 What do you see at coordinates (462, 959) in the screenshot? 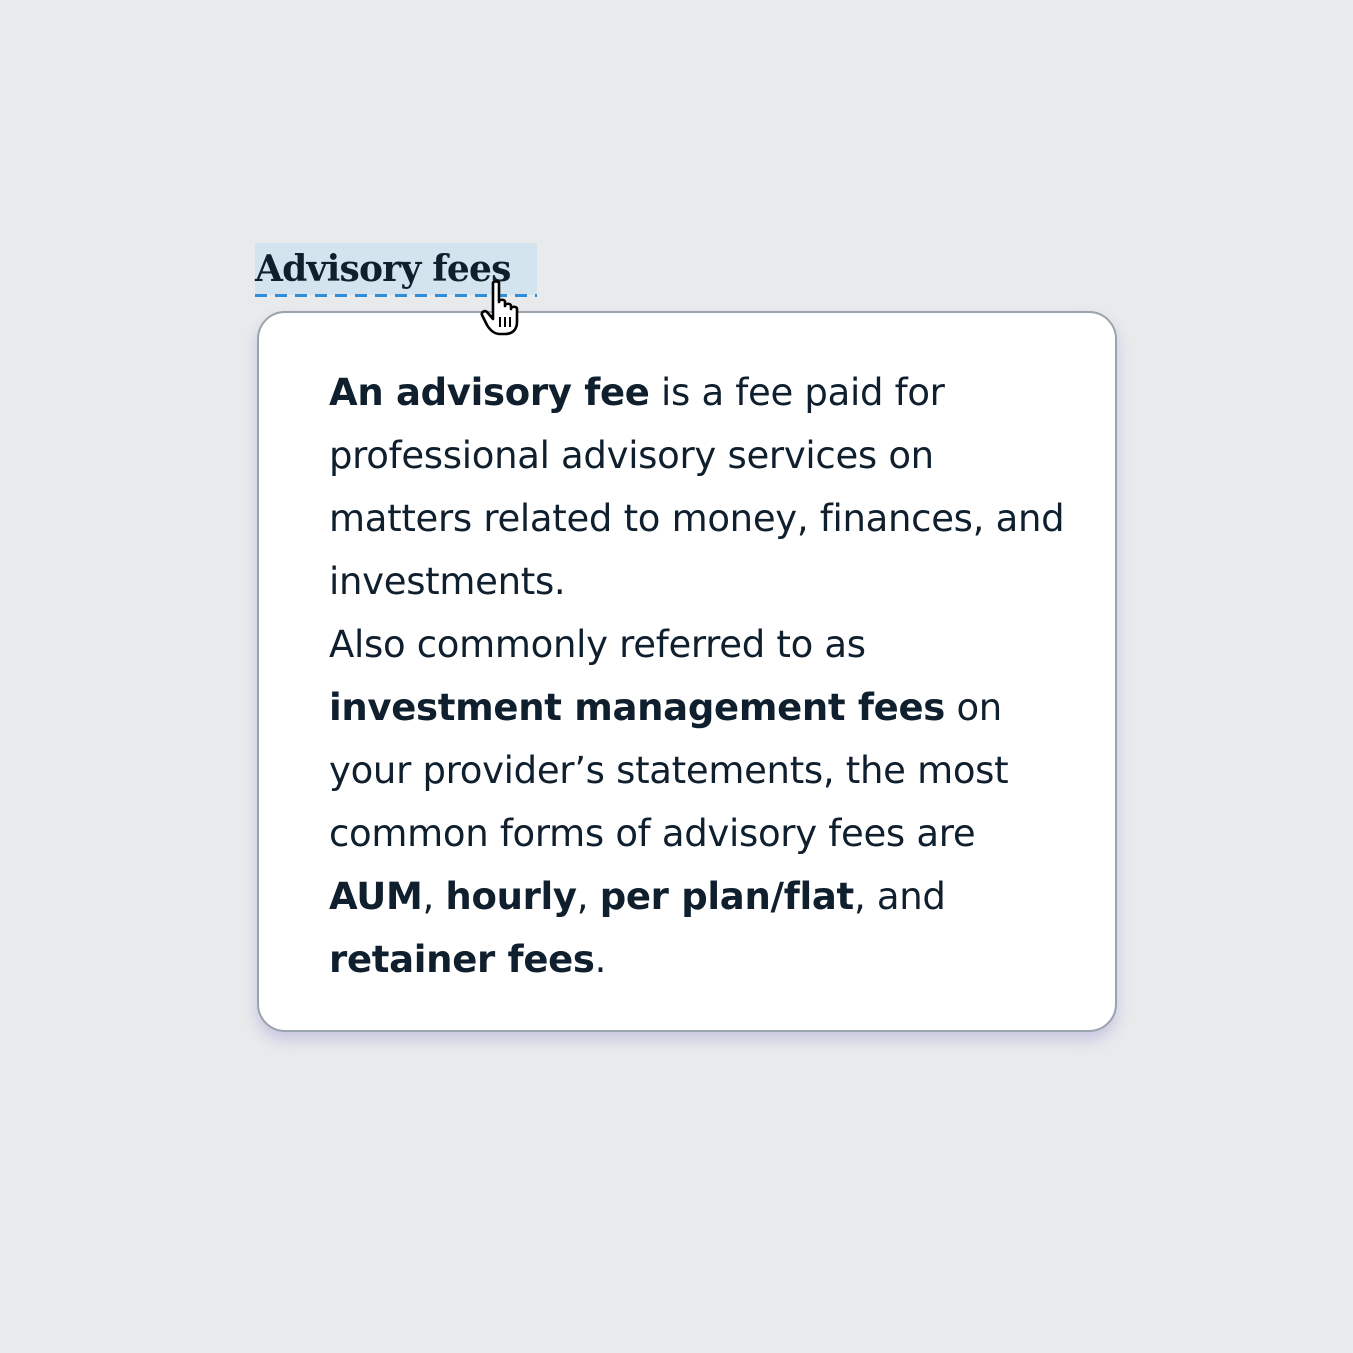
I see `fee-type-retainer: retainer fees` at bounding box center [462, 959].